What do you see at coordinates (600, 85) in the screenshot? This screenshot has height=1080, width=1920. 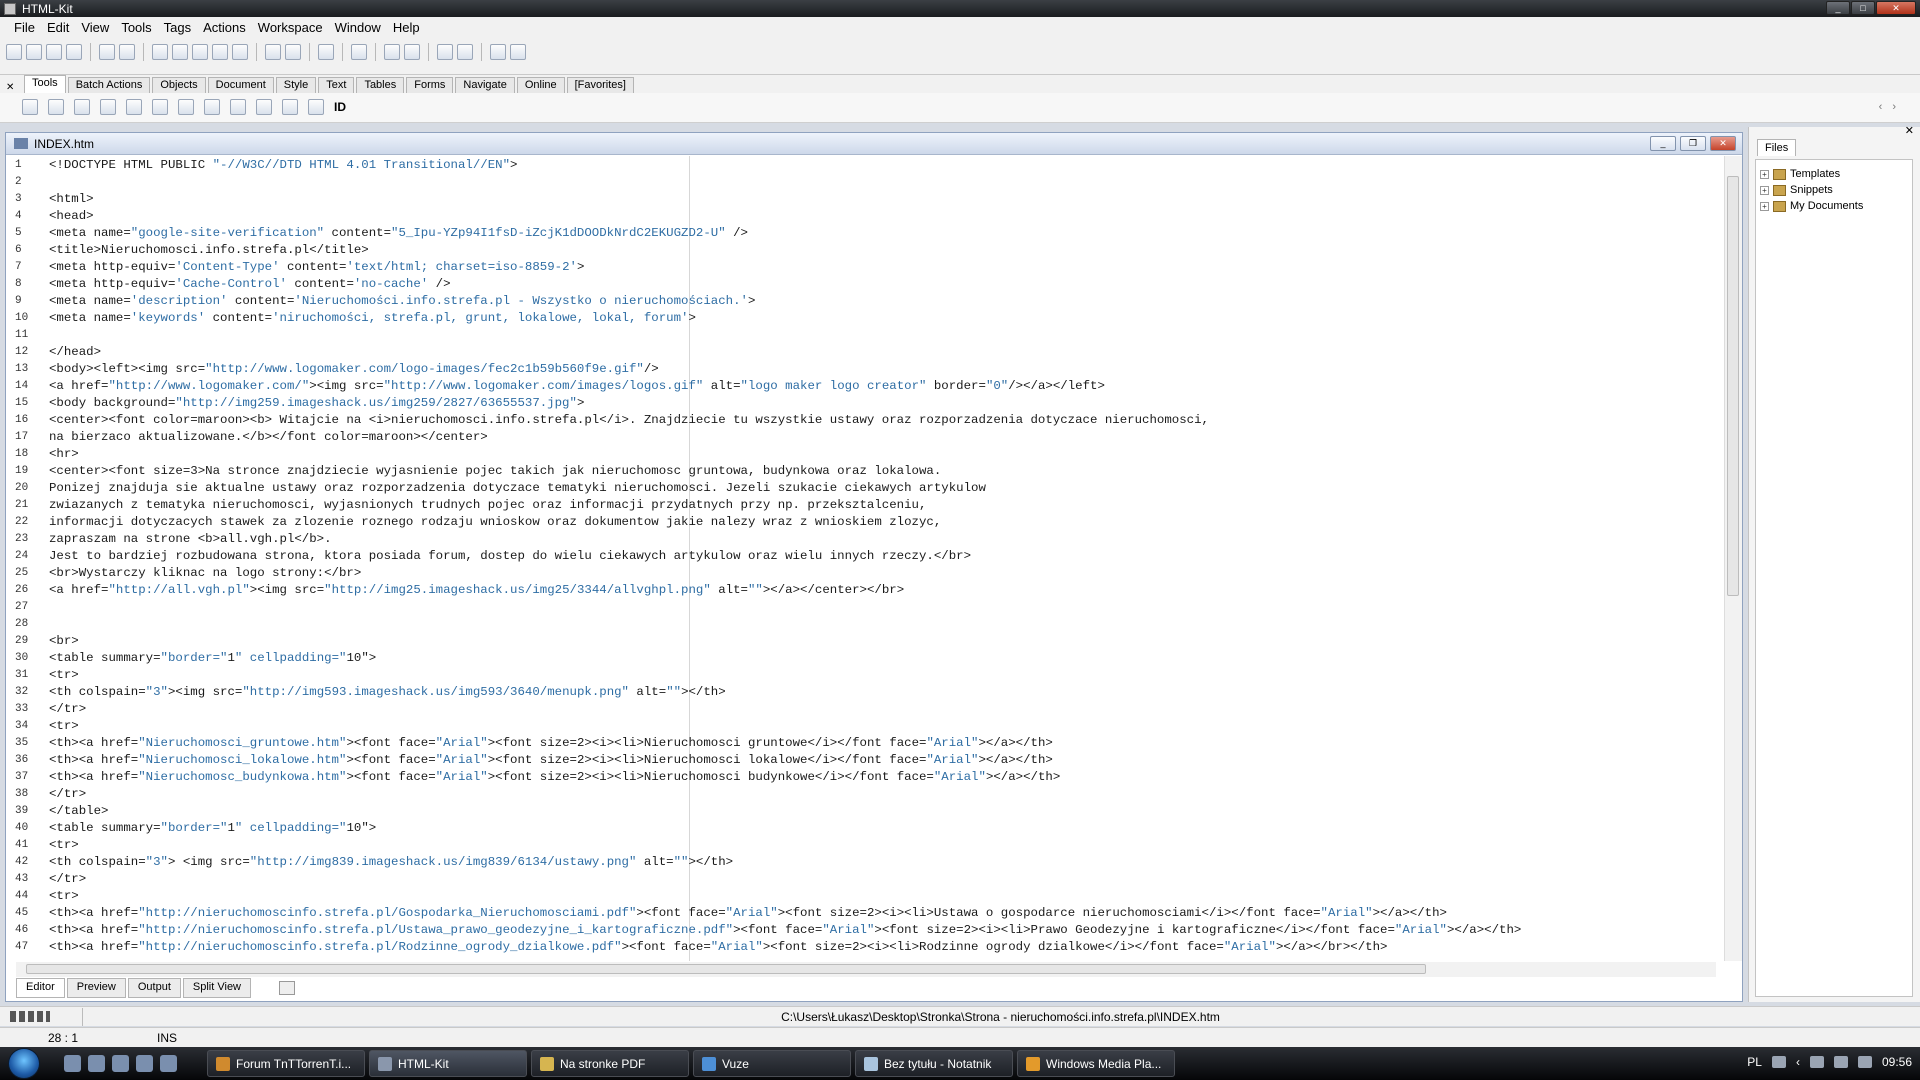 I see `tab-favorites: [Favorites]` at bounding box center [600, 85].